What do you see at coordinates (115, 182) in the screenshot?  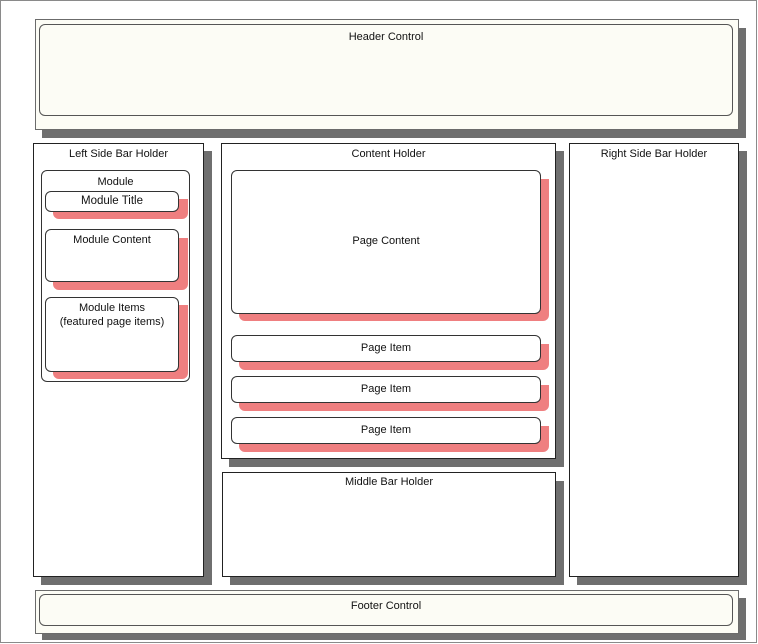 I see `module-label: Module` at bounding box center [115, 182].